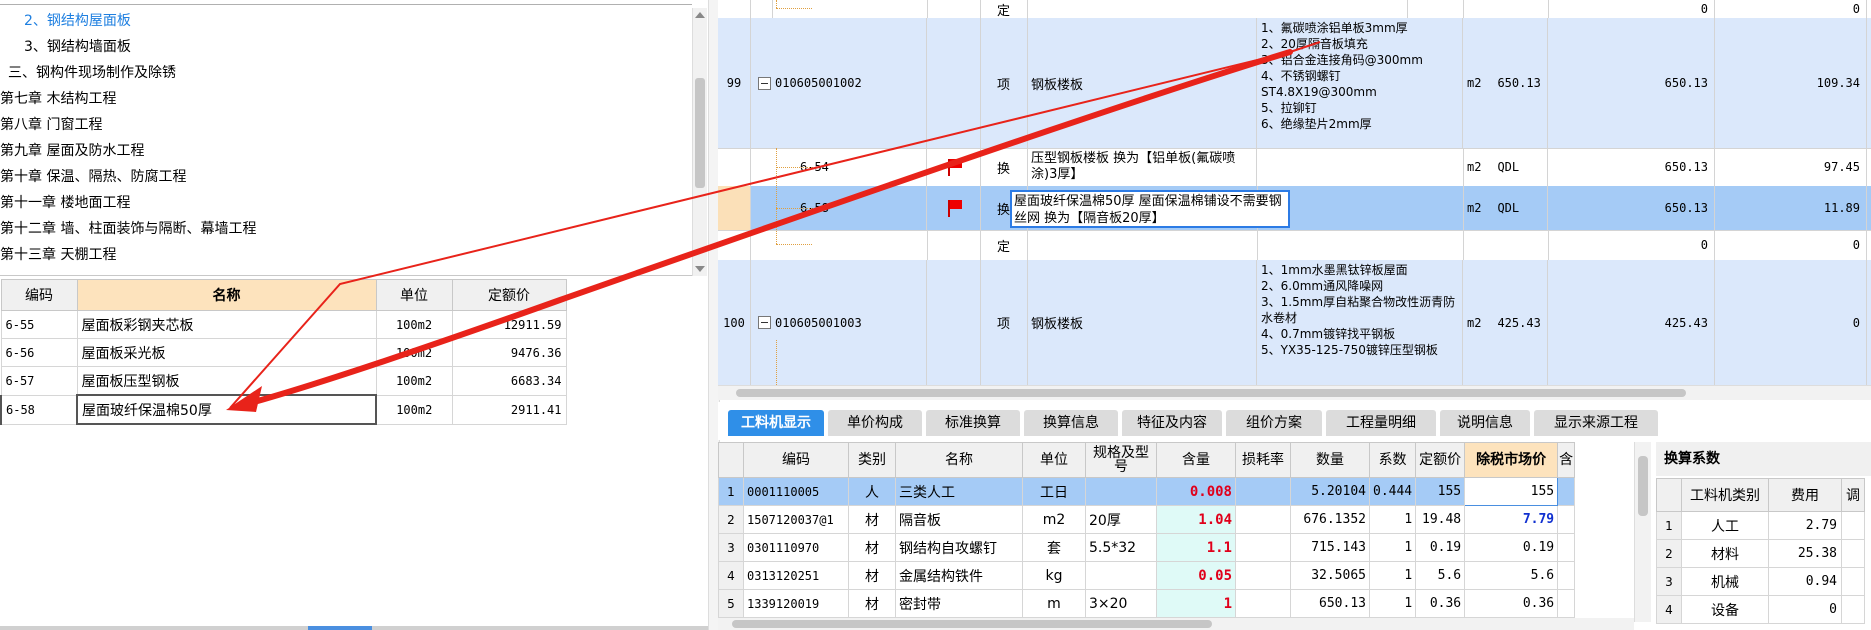  I want to click on material-code: 0313120251, so click(796, 575).